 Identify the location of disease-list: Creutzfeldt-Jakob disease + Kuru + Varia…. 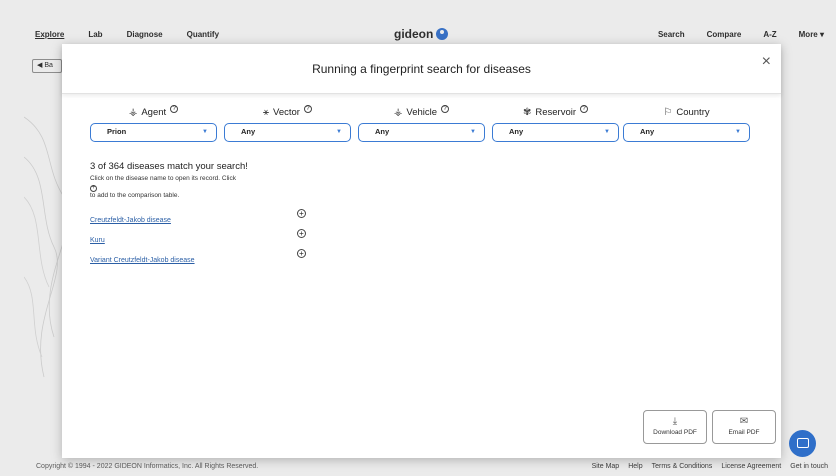
(240, 238).